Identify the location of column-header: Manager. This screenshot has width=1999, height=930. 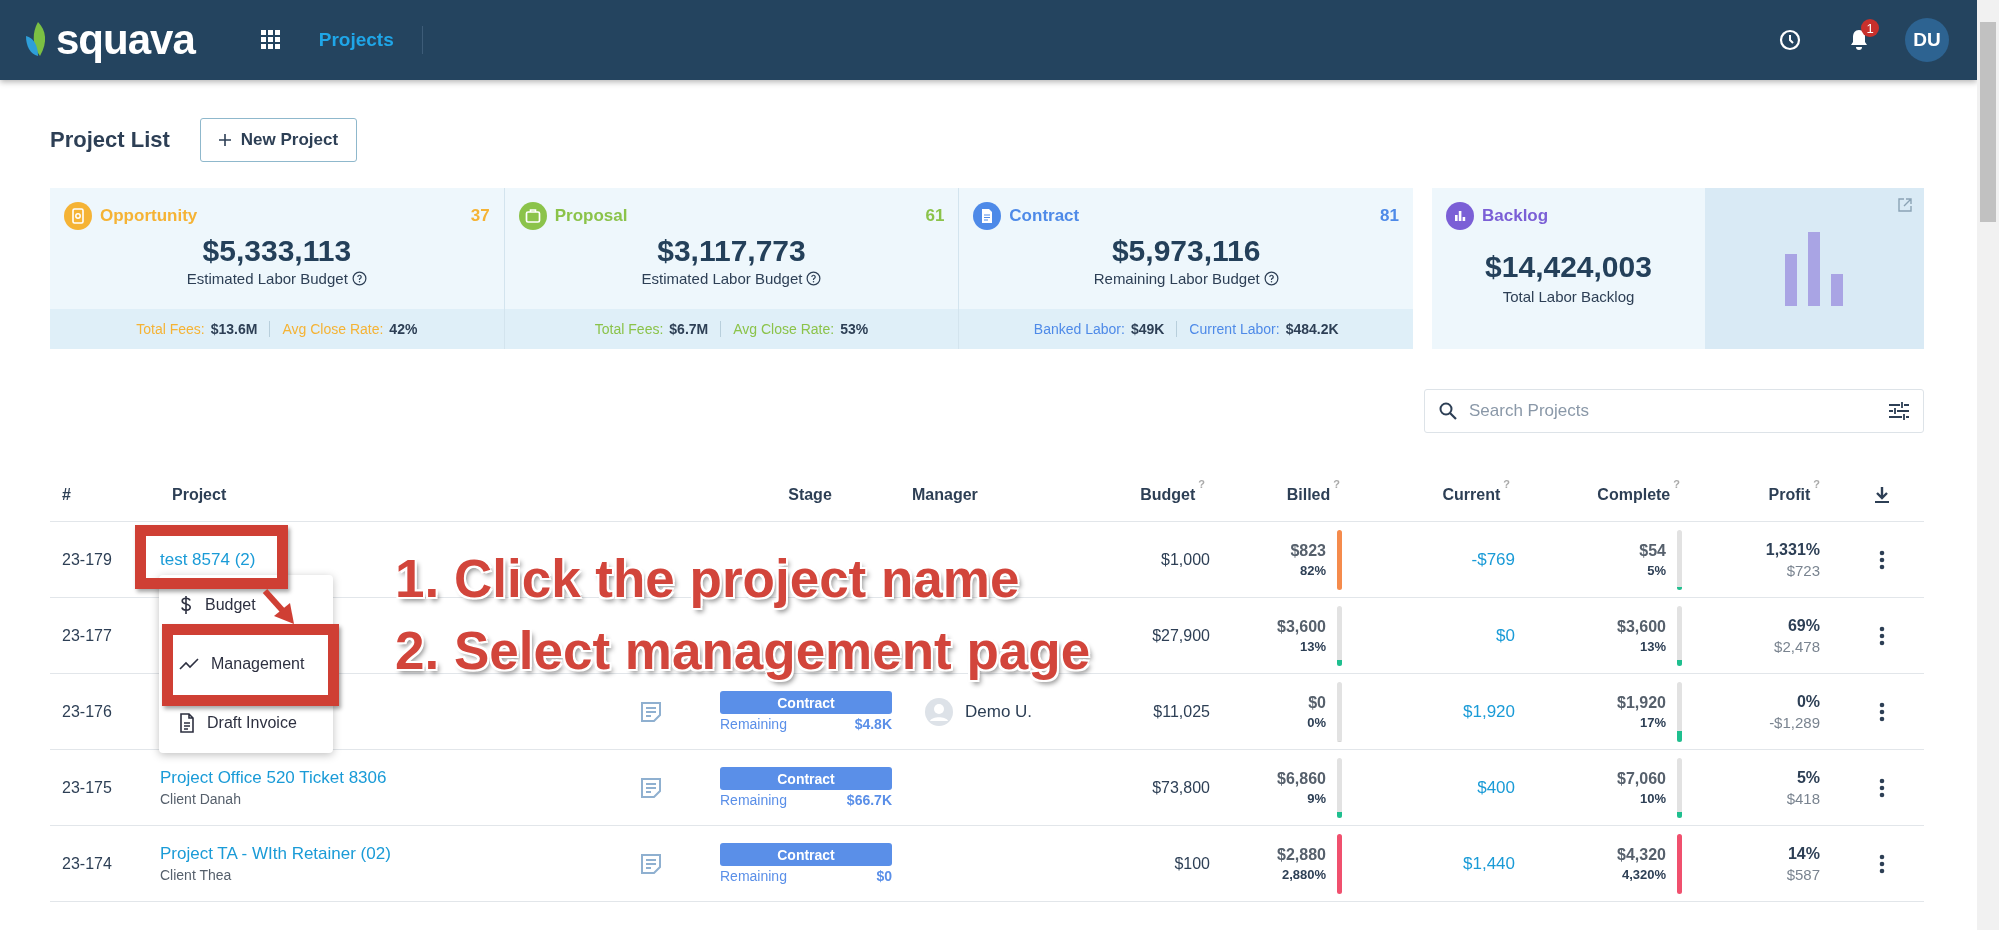
(945, 495).